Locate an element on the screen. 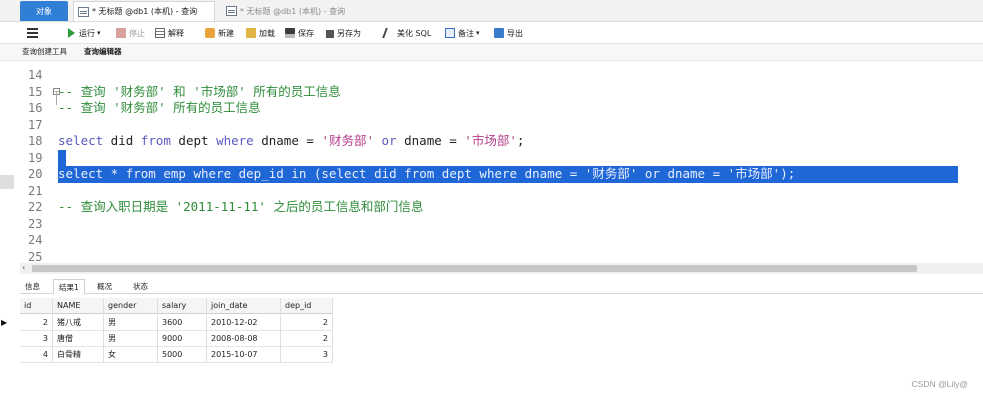 This screenshot has height=401, width=983. code-line: 19 is located at coordinates (501, 157).